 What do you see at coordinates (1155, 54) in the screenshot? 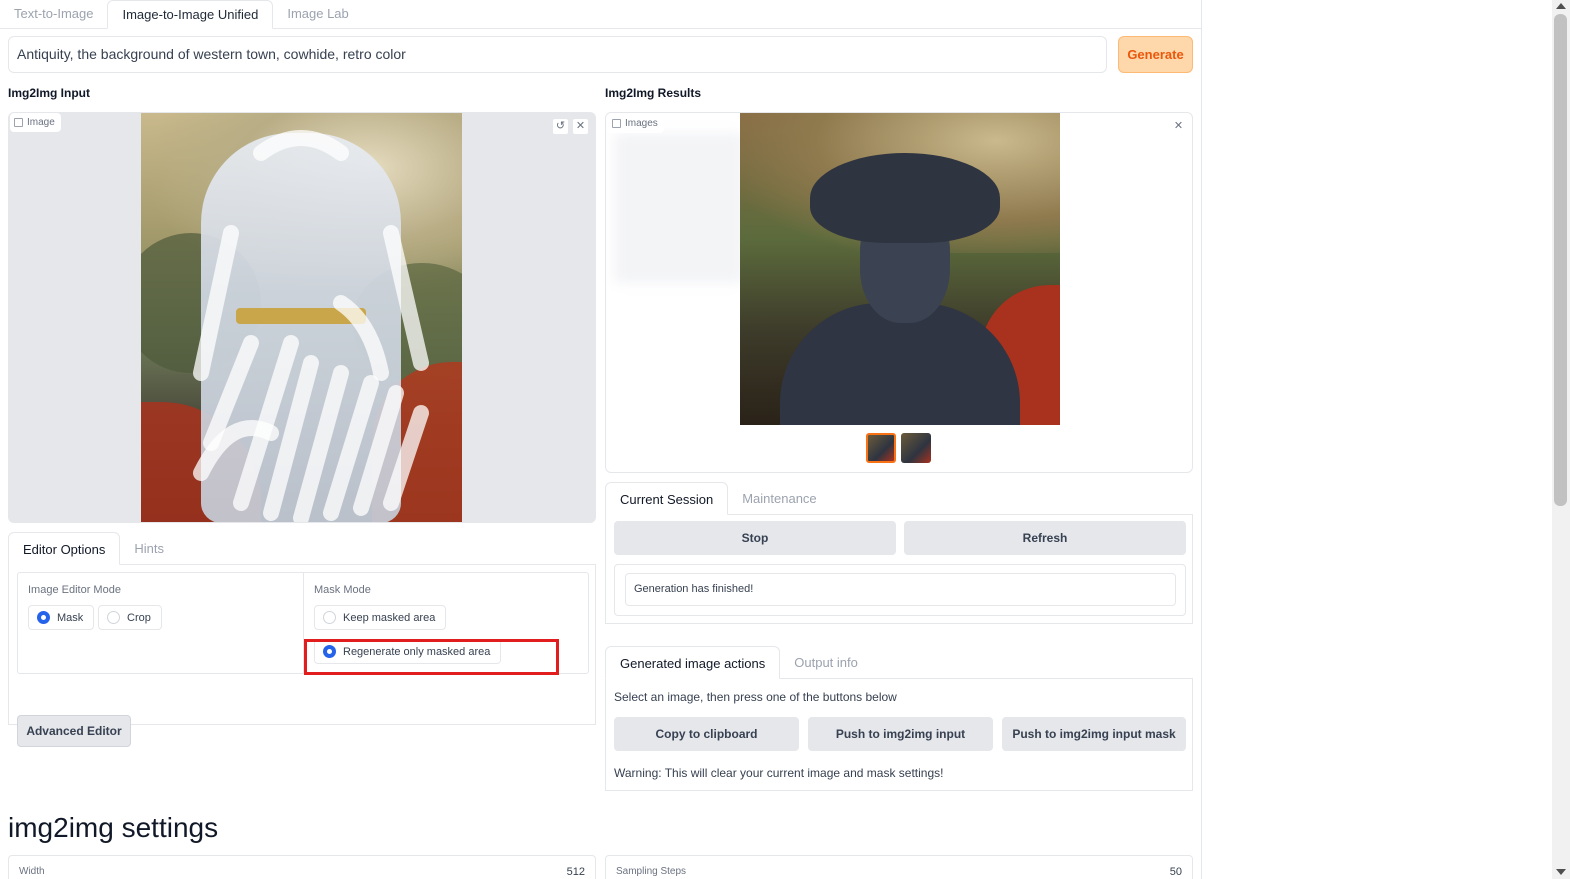
I see `generate-button: Generate` at bounding box center [1155, 54].